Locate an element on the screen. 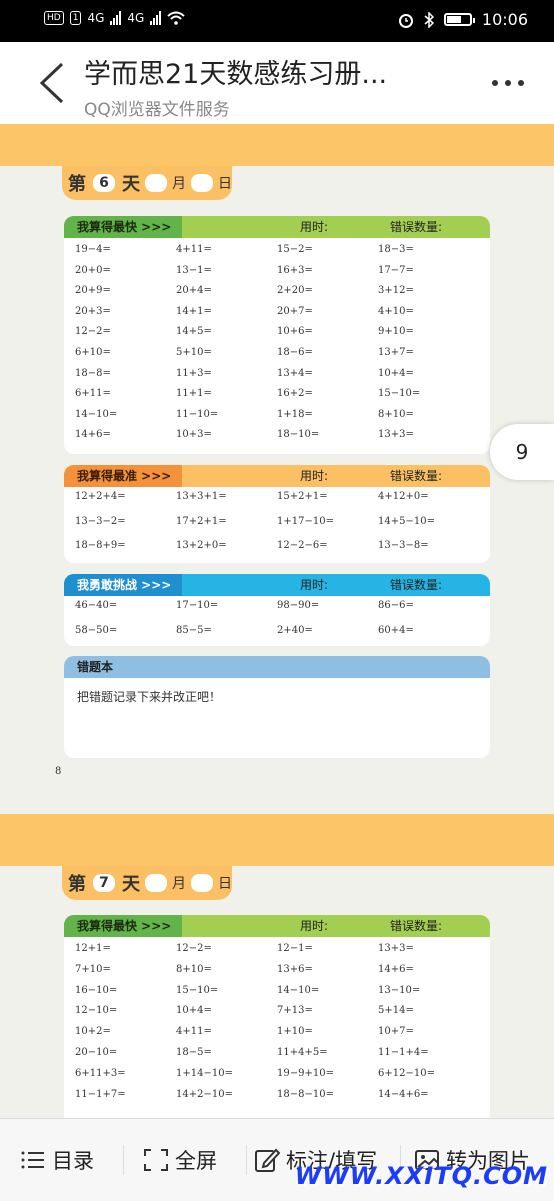 Image resolution: width=554 pixels, height=1201 pixels. problem: 18−3= is located at coordinates (396, 249).